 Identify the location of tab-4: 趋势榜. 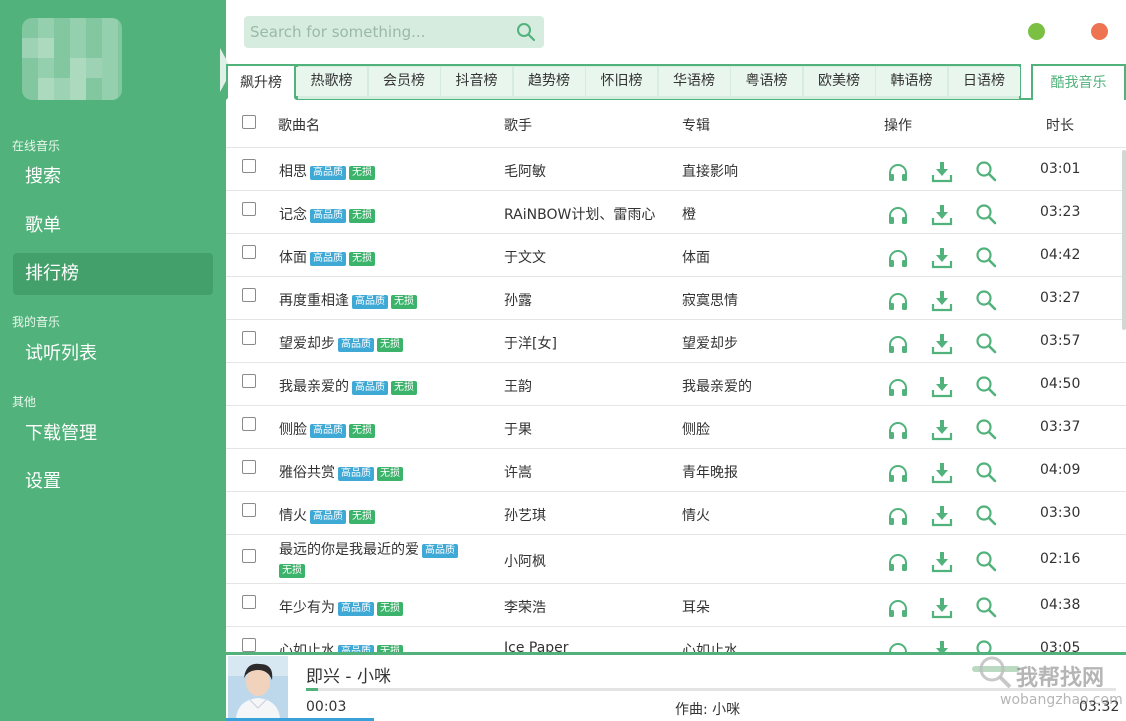
(549, 81).